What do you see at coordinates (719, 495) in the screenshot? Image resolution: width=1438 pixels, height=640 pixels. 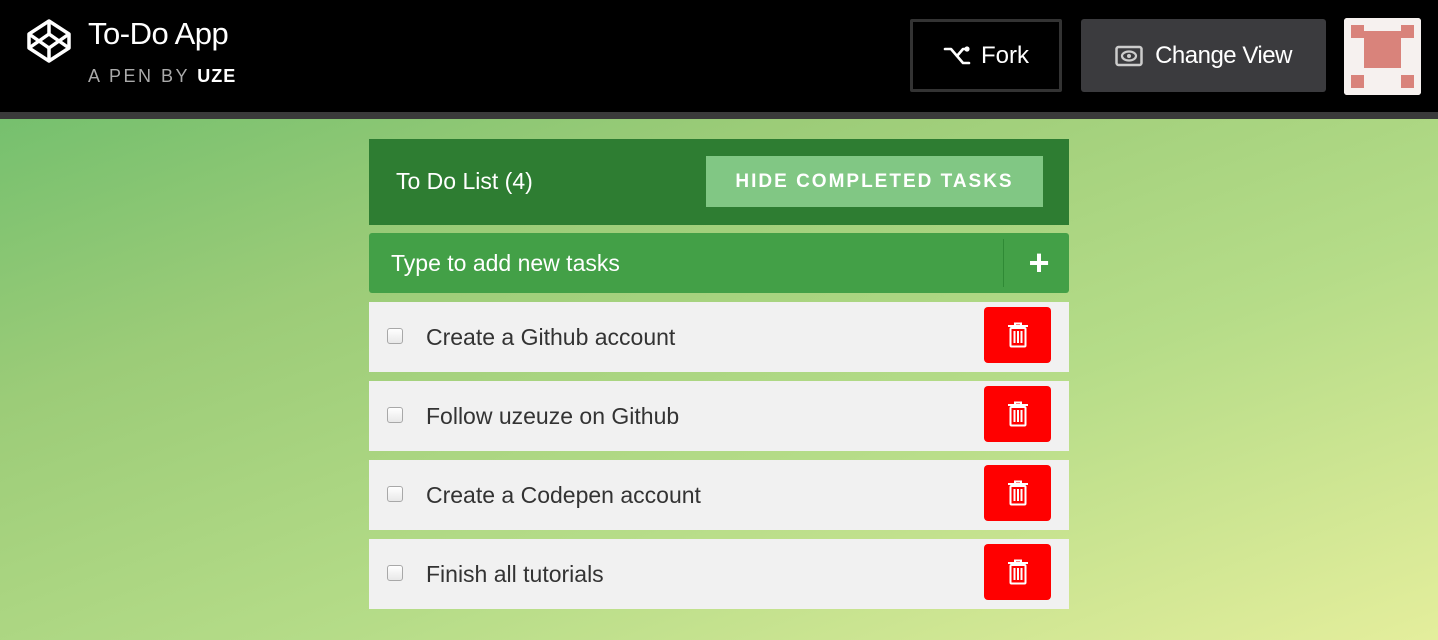 I see `list-item: Create a Codepen account` at bounding box center [719, 495].